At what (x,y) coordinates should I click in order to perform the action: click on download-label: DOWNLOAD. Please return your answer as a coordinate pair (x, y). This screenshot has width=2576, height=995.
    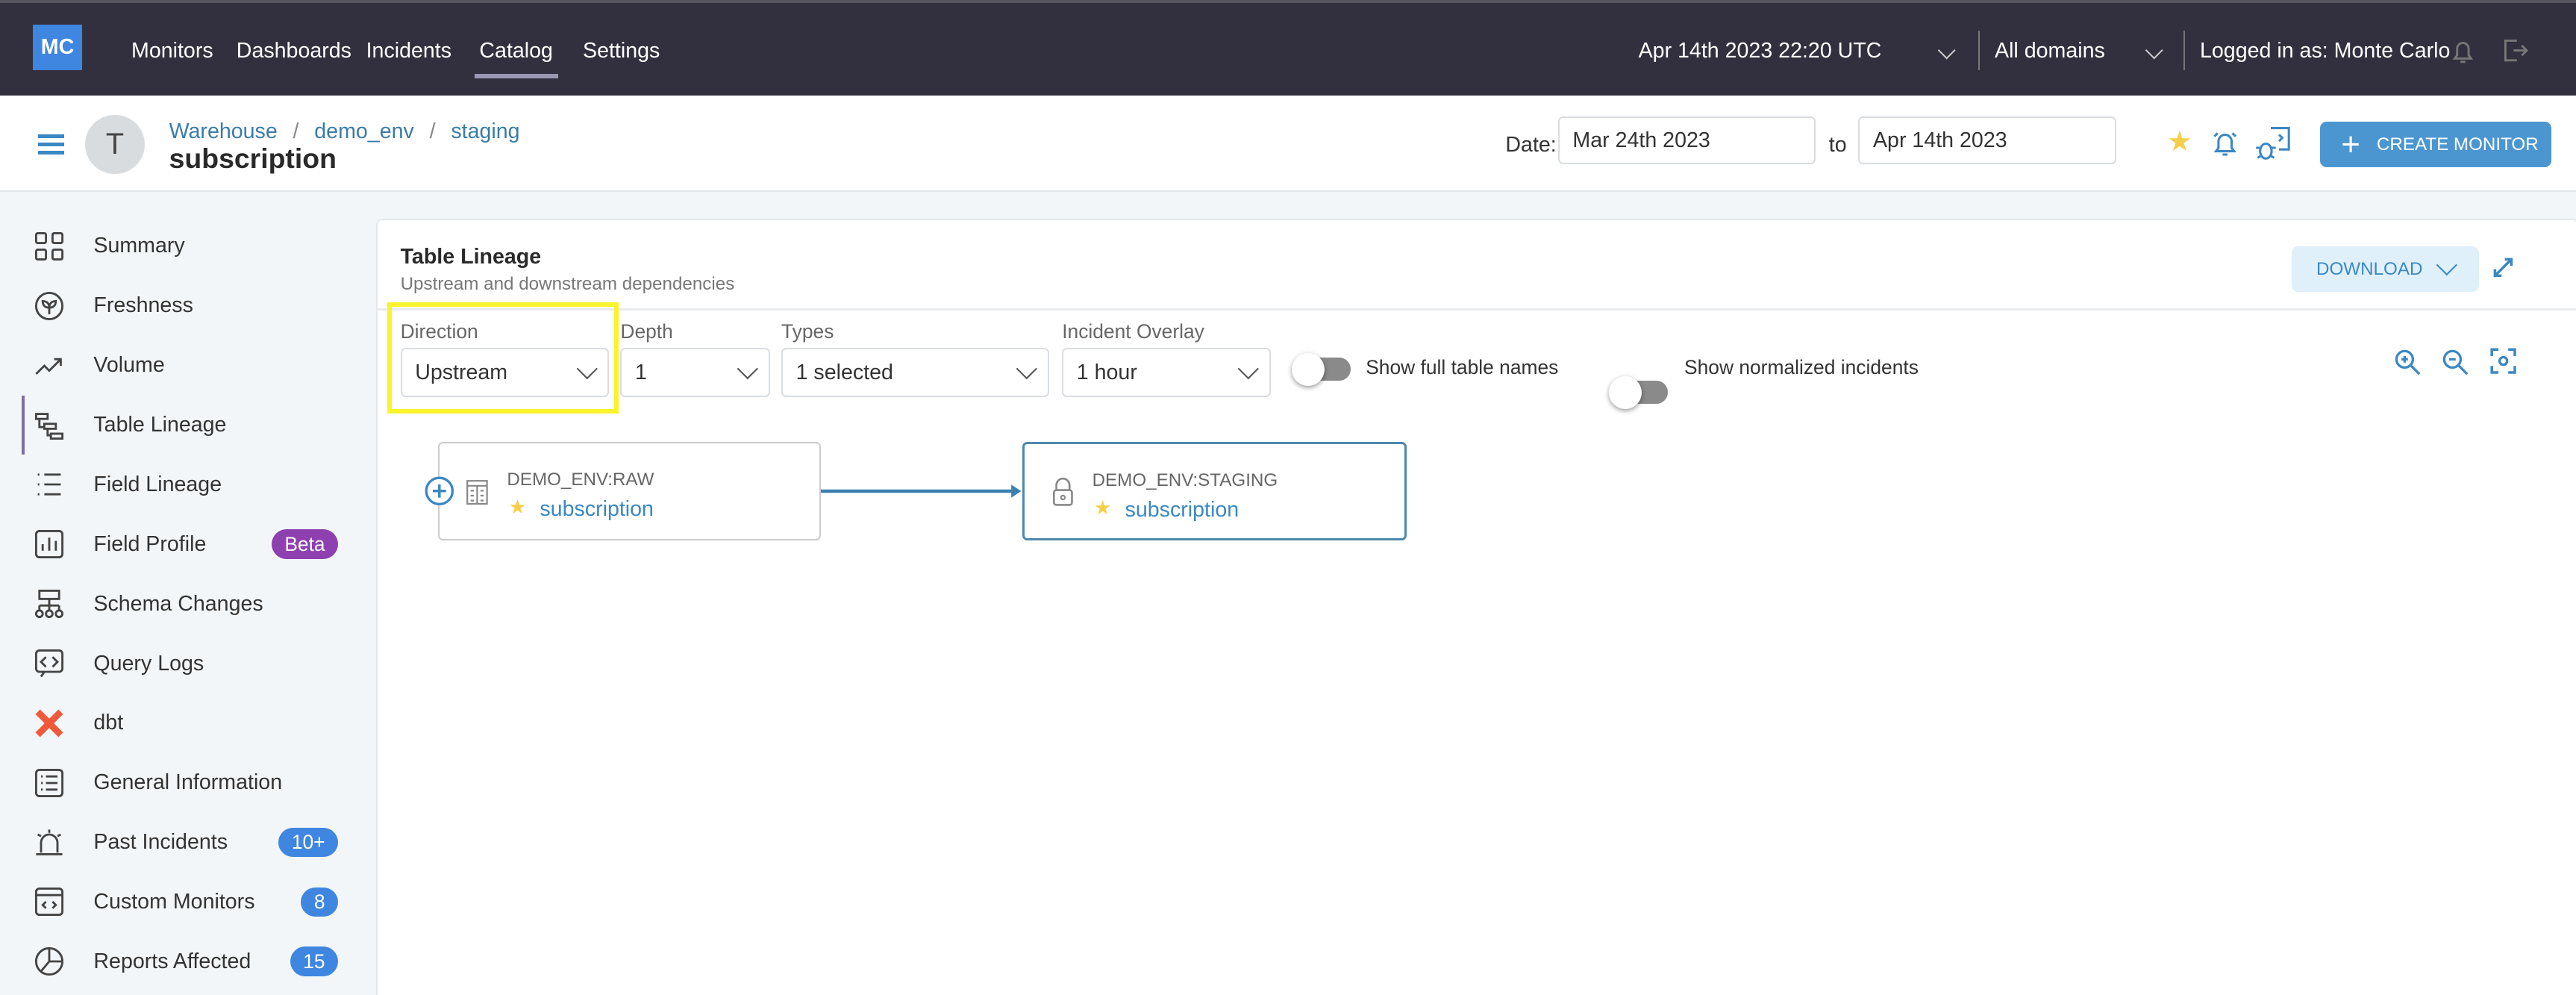
    Looking at the image, I should click on (2369, 268).